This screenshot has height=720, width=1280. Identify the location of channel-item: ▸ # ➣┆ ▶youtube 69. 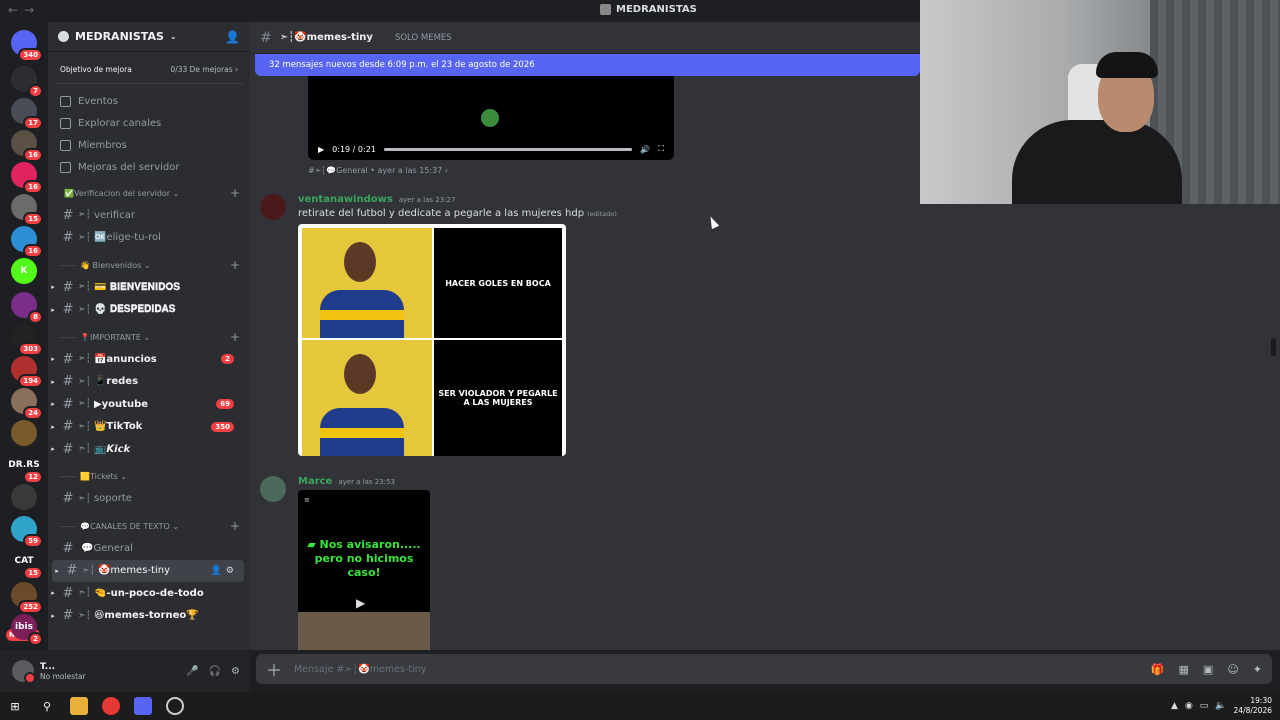
(146, 404).